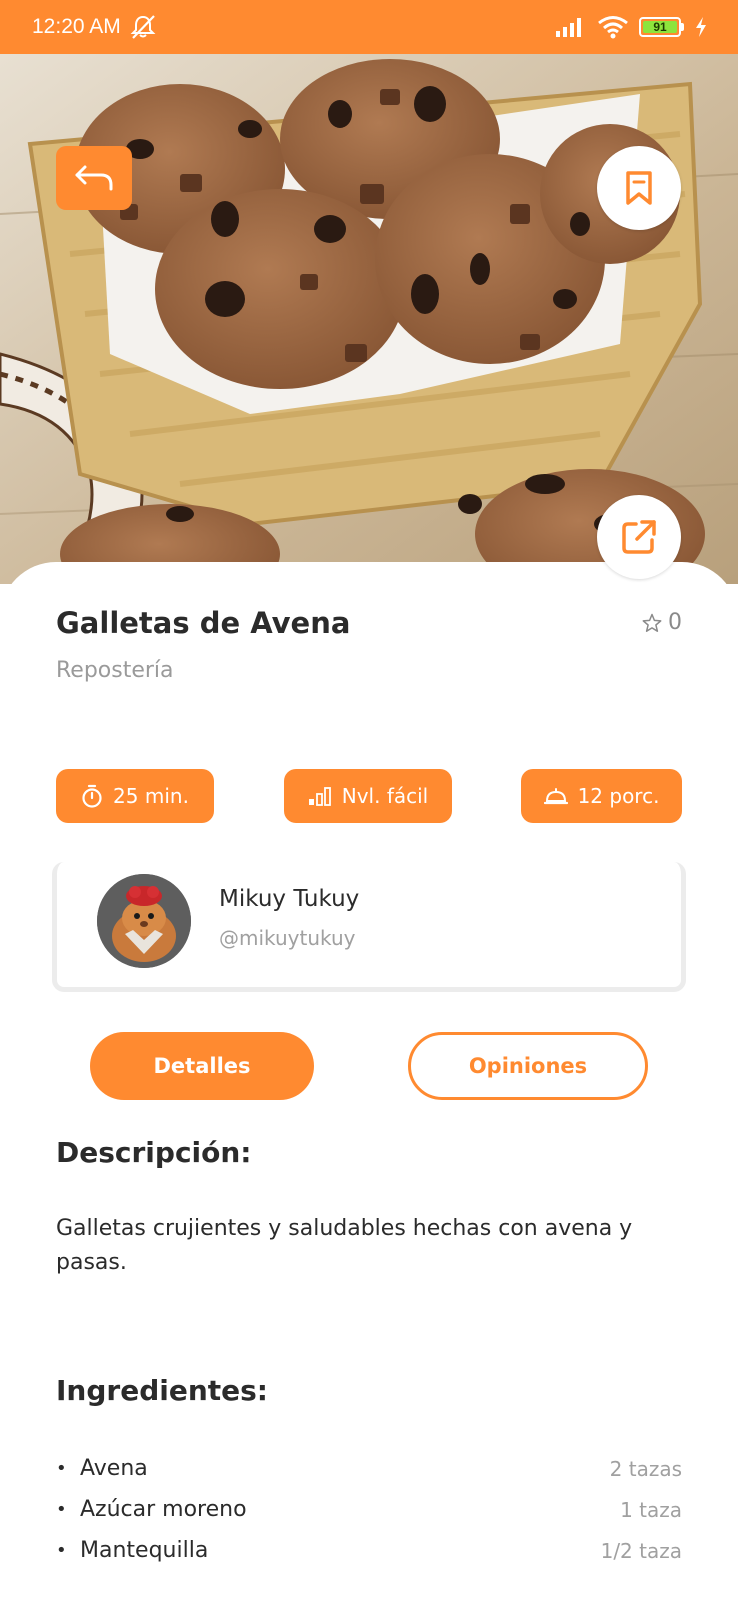 The width and height of the screenshot is (738, 1600). Describe the element at coordinates (92, 796) in the screenshot. I see `stopwatch-icon` at that location.